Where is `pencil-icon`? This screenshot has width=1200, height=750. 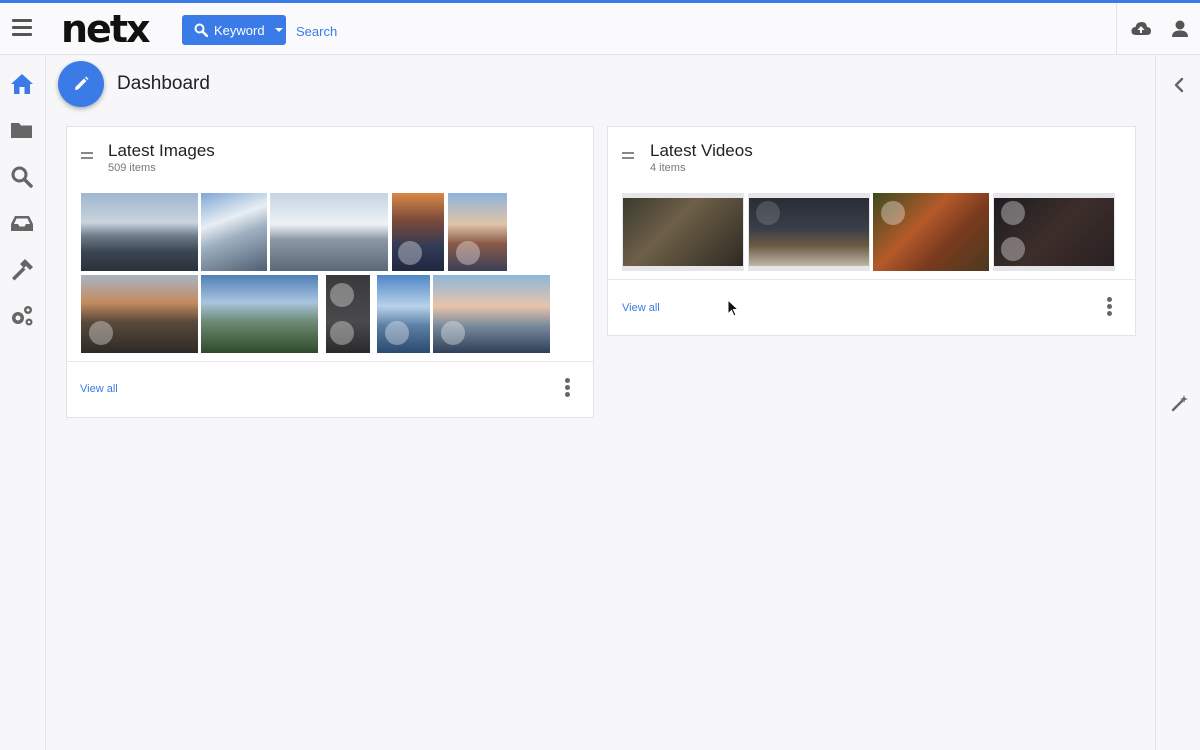 pencil-icon is located at coordinates (82, 83).